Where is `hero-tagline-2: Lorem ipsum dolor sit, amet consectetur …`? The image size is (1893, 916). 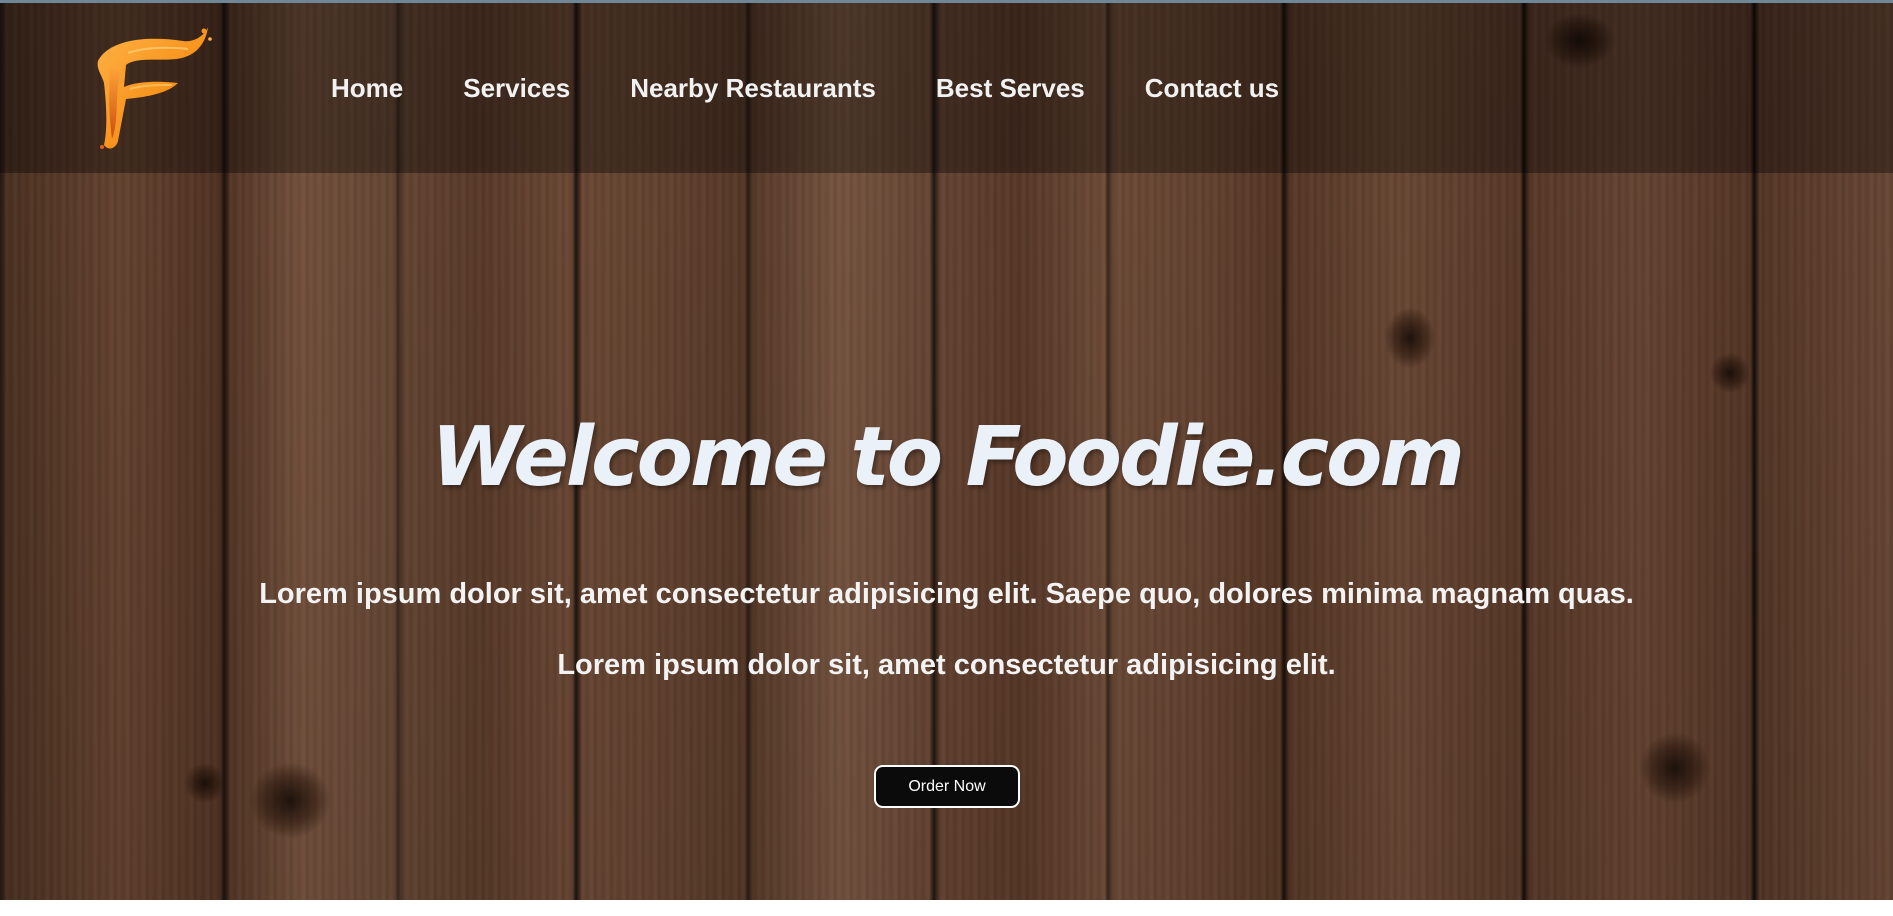 hero-tagline-2: Lorem ipsum dolor sit, amet consectetur … is located at coordinates (946, 665).